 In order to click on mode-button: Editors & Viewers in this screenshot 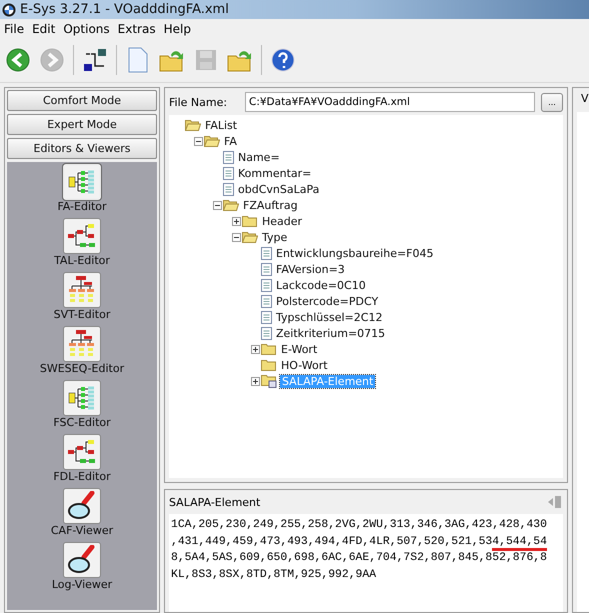, I will do `click(82, 148)`.